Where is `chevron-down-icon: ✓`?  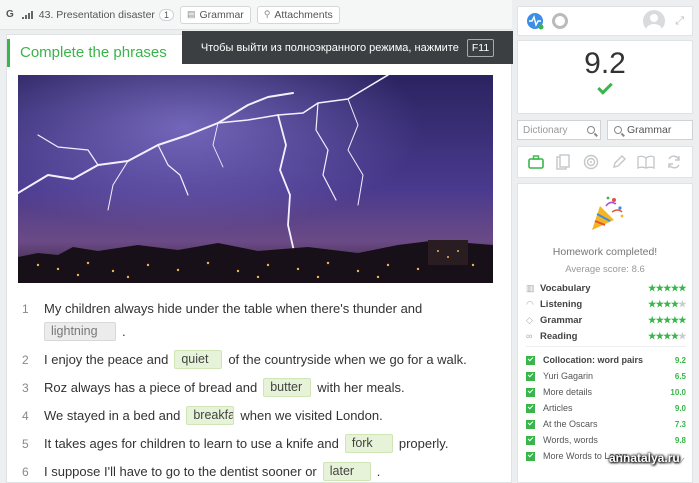
chevron-down-icon: ✓ is located at coordinates (682, 461).